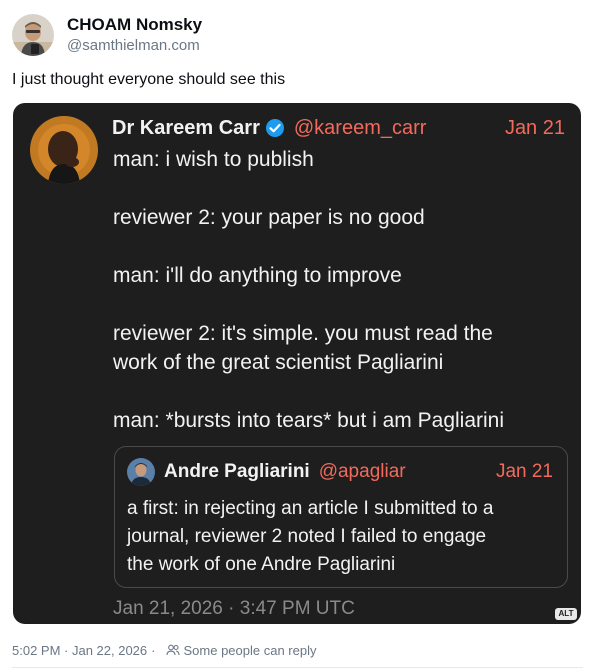 The width and height of the screenshot is (595, 671). What do you see at coordinates (172, 650) in the screenshot?
I see `people-icon` at bounding box center [172, 650].